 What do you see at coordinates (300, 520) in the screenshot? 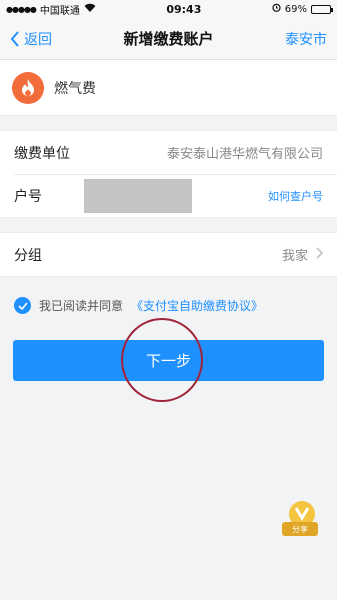
I see `share-badge: 分享` at bounding box center [300, 520].